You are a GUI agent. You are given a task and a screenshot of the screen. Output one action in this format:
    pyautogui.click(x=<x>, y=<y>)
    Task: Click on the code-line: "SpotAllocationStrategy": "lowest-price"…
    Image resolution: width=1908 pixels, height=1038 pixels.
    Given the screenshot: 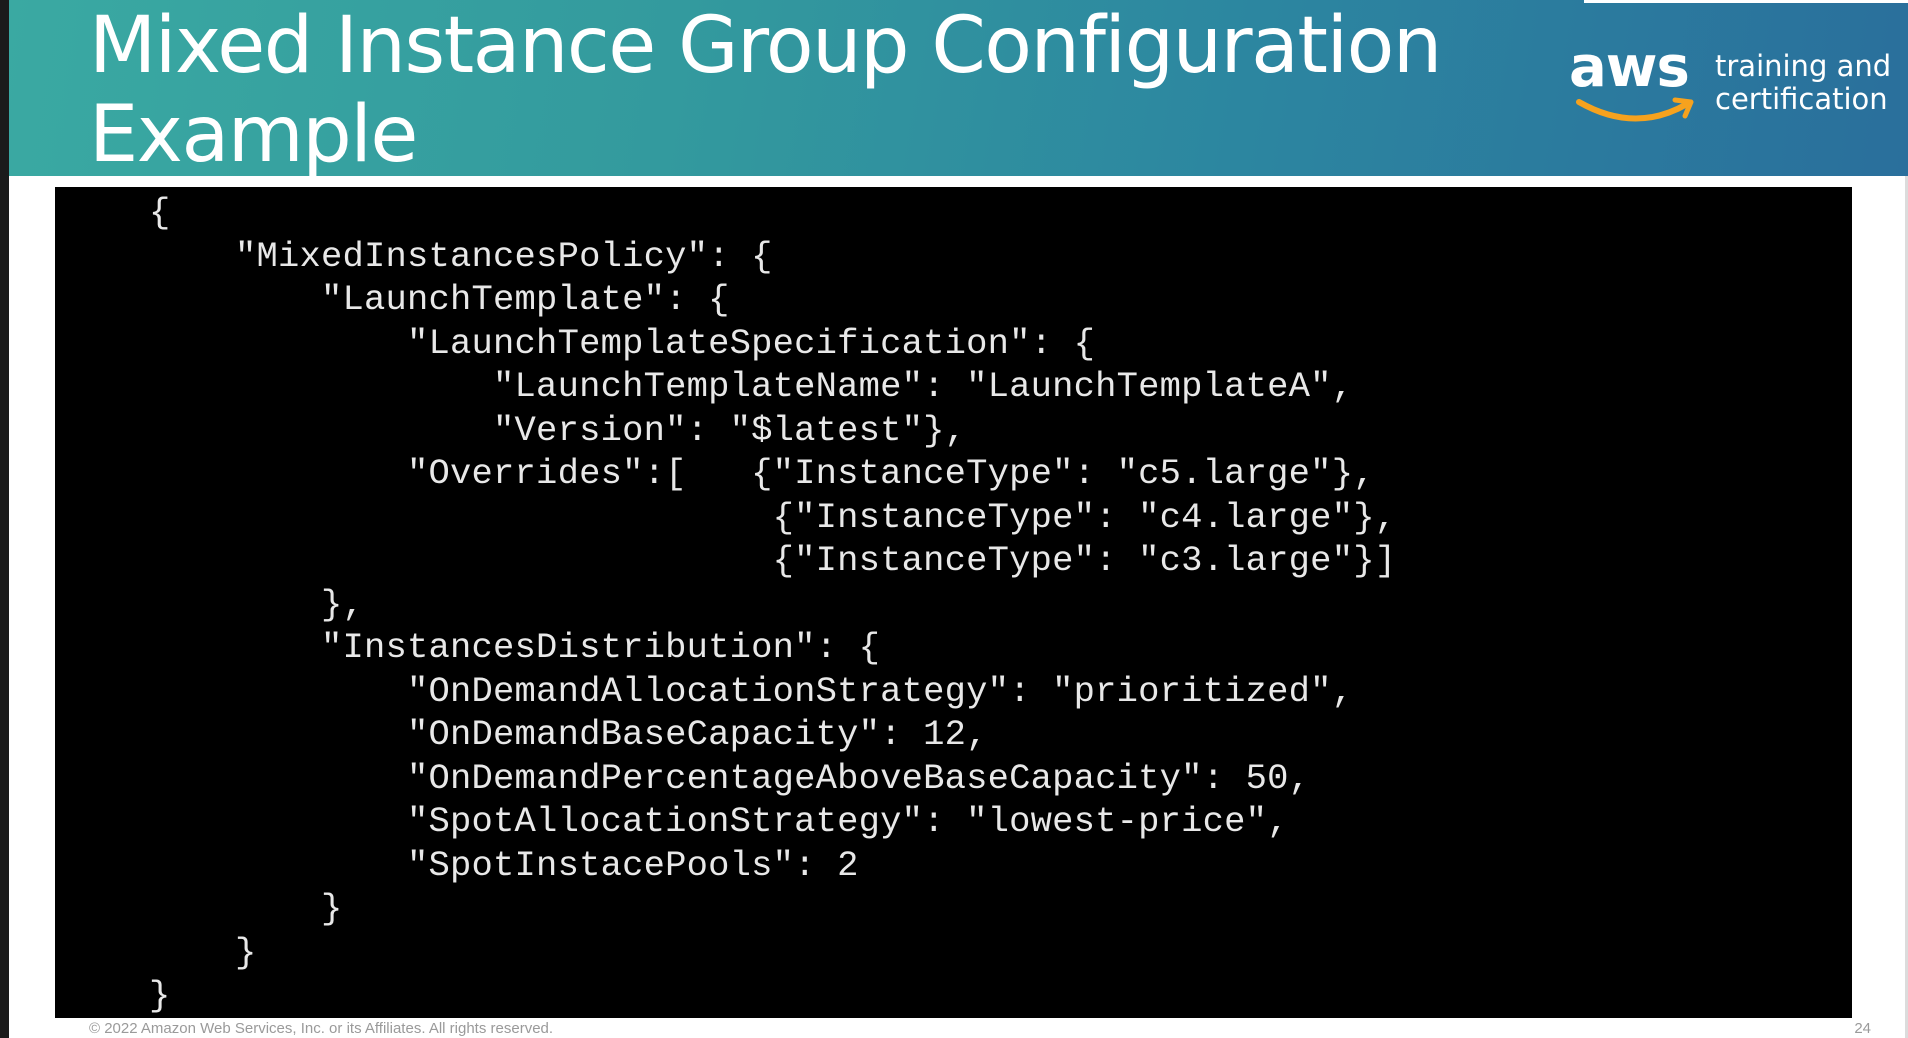 What is the action you would take?
    pyautogui.click(x=719, y=821)
    